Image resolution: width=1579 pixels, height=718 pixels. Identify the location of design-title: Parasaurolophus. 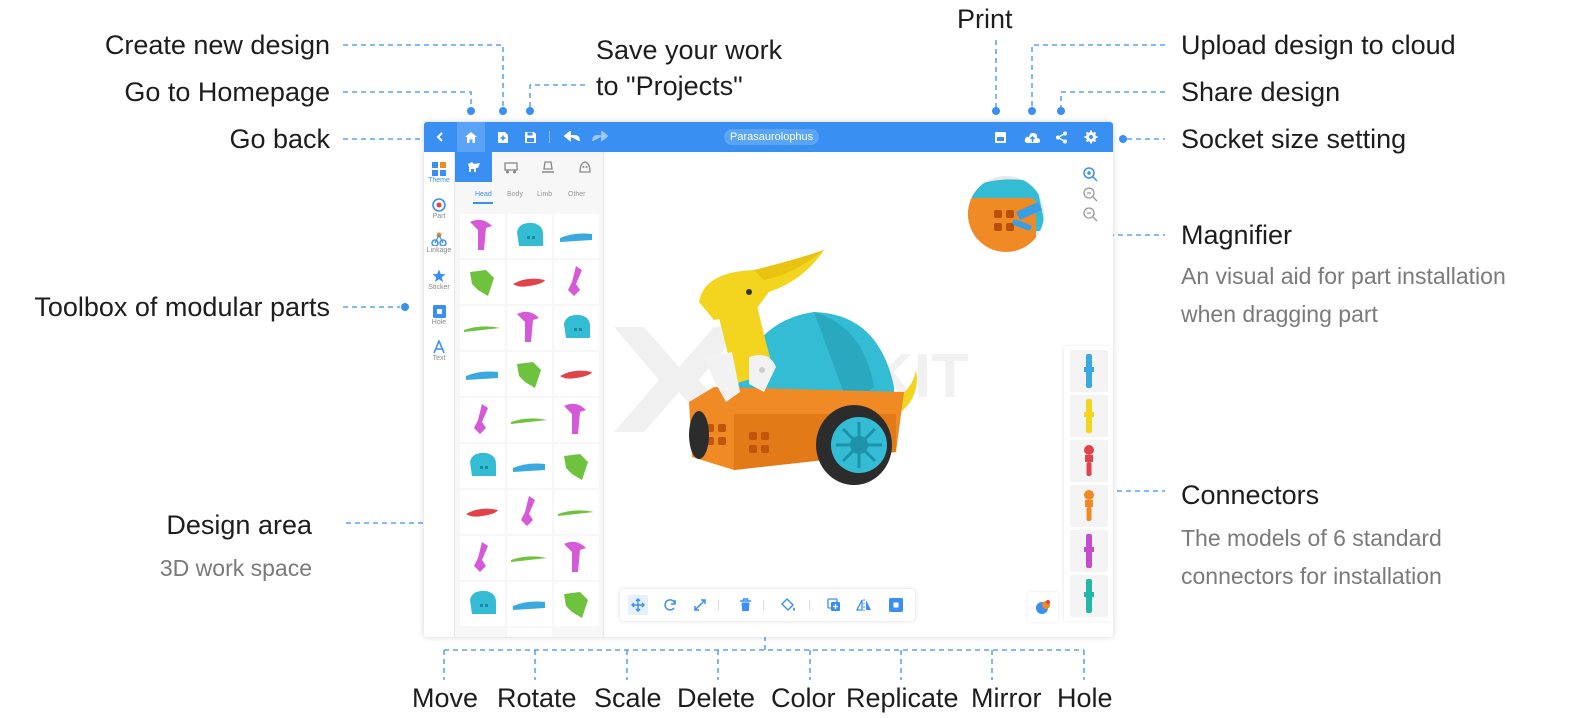
(772, 137).